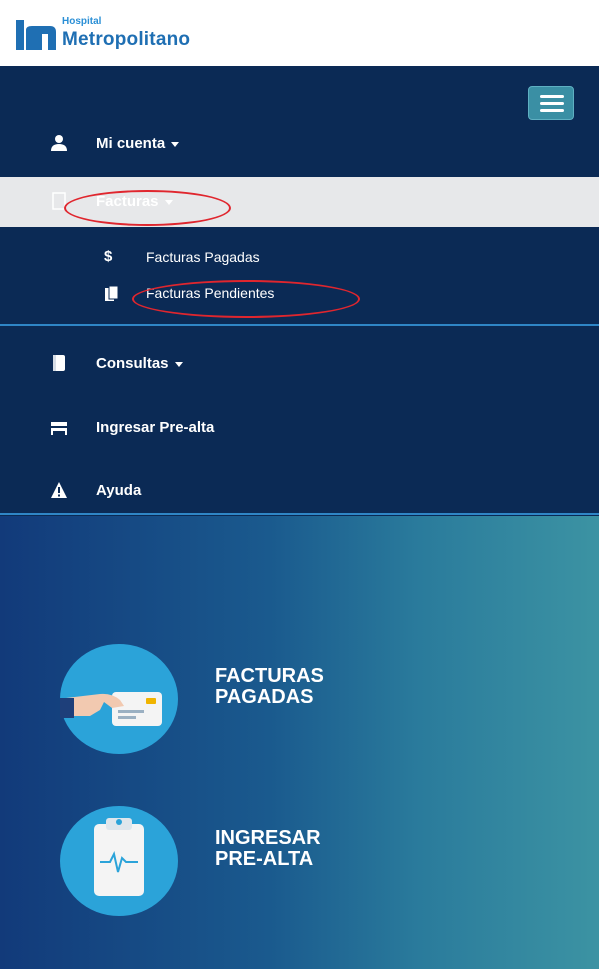  I want to click on card-payment-icon, so click(111, 709).